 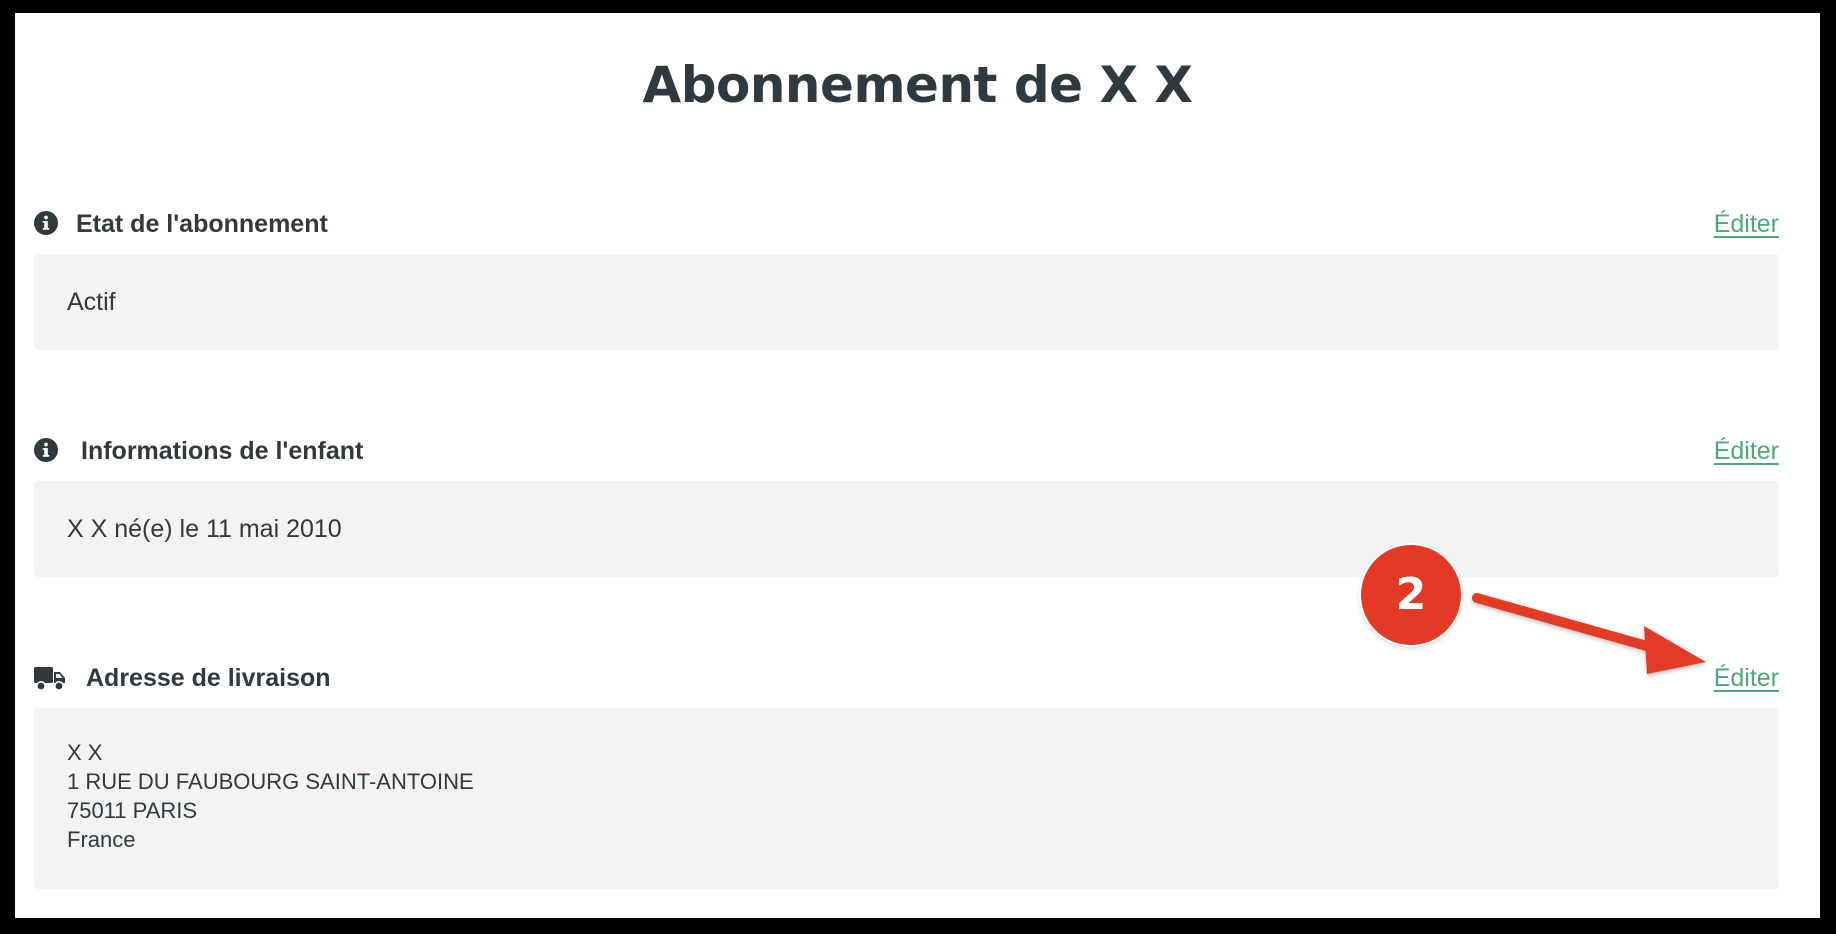 I want to click on section-title: Adresse de livraison, so click(x=208, y=678).